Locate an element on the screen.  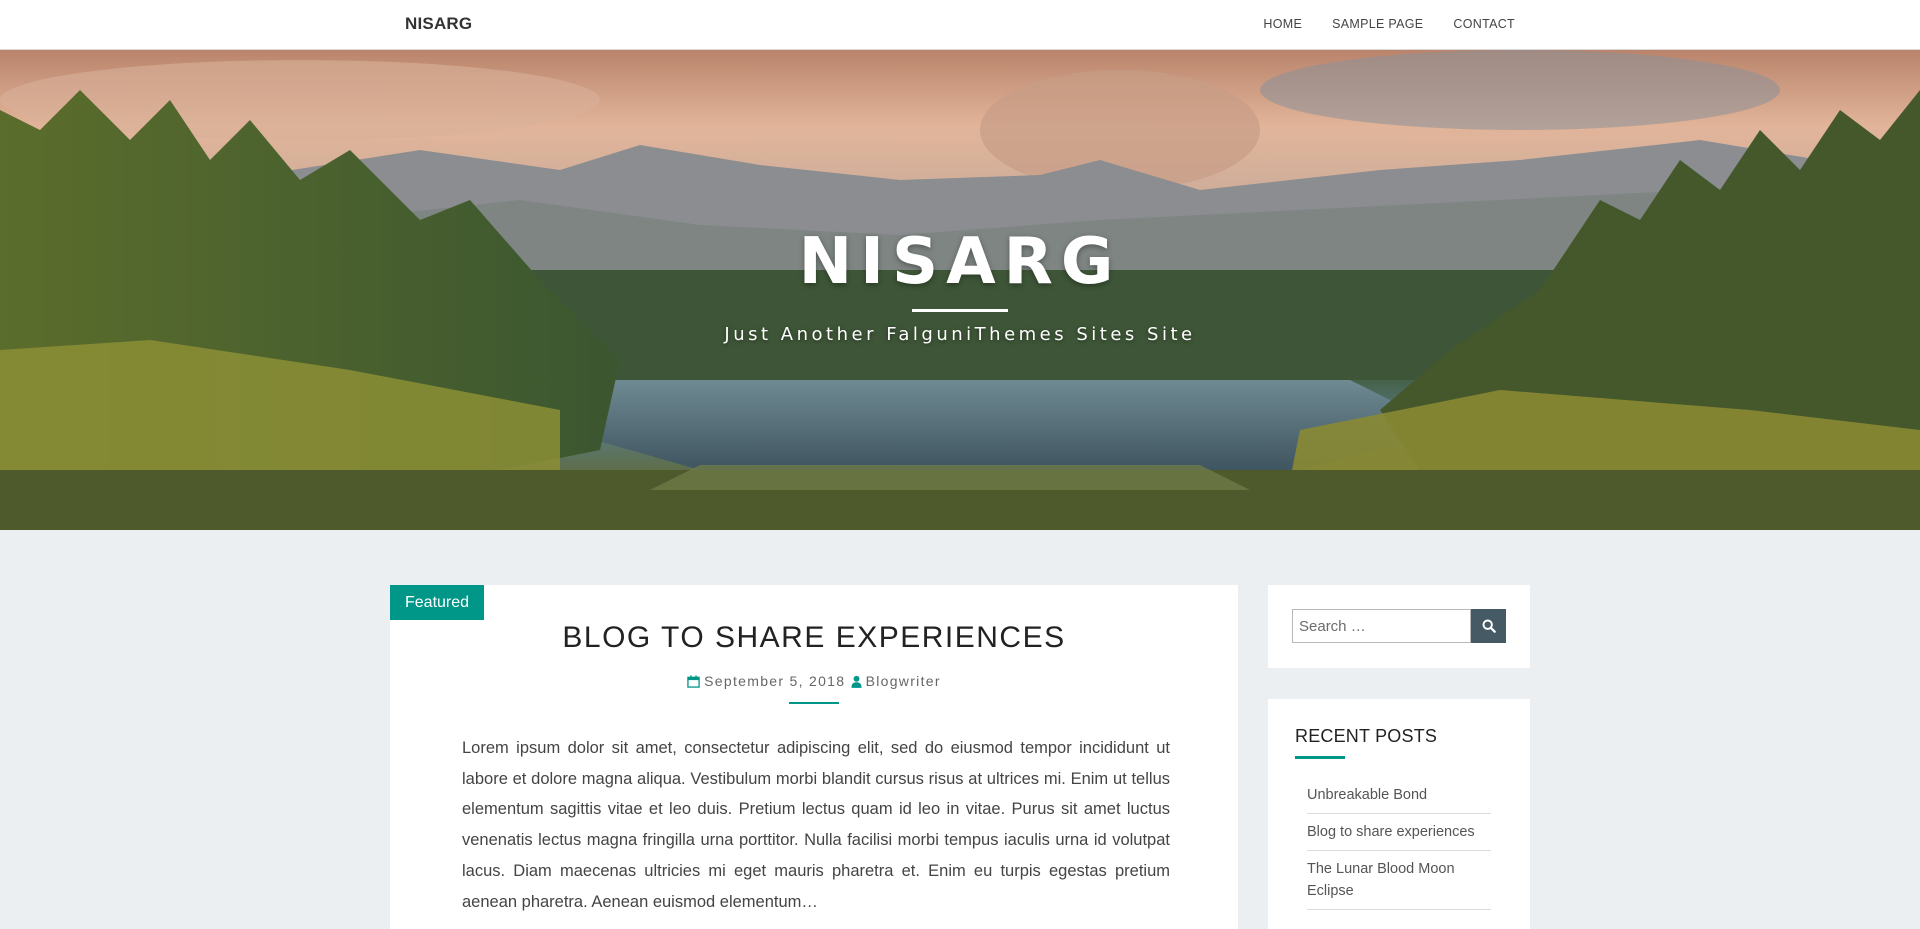
nav-link-home: HOME is located at coordinates (1282, 24).